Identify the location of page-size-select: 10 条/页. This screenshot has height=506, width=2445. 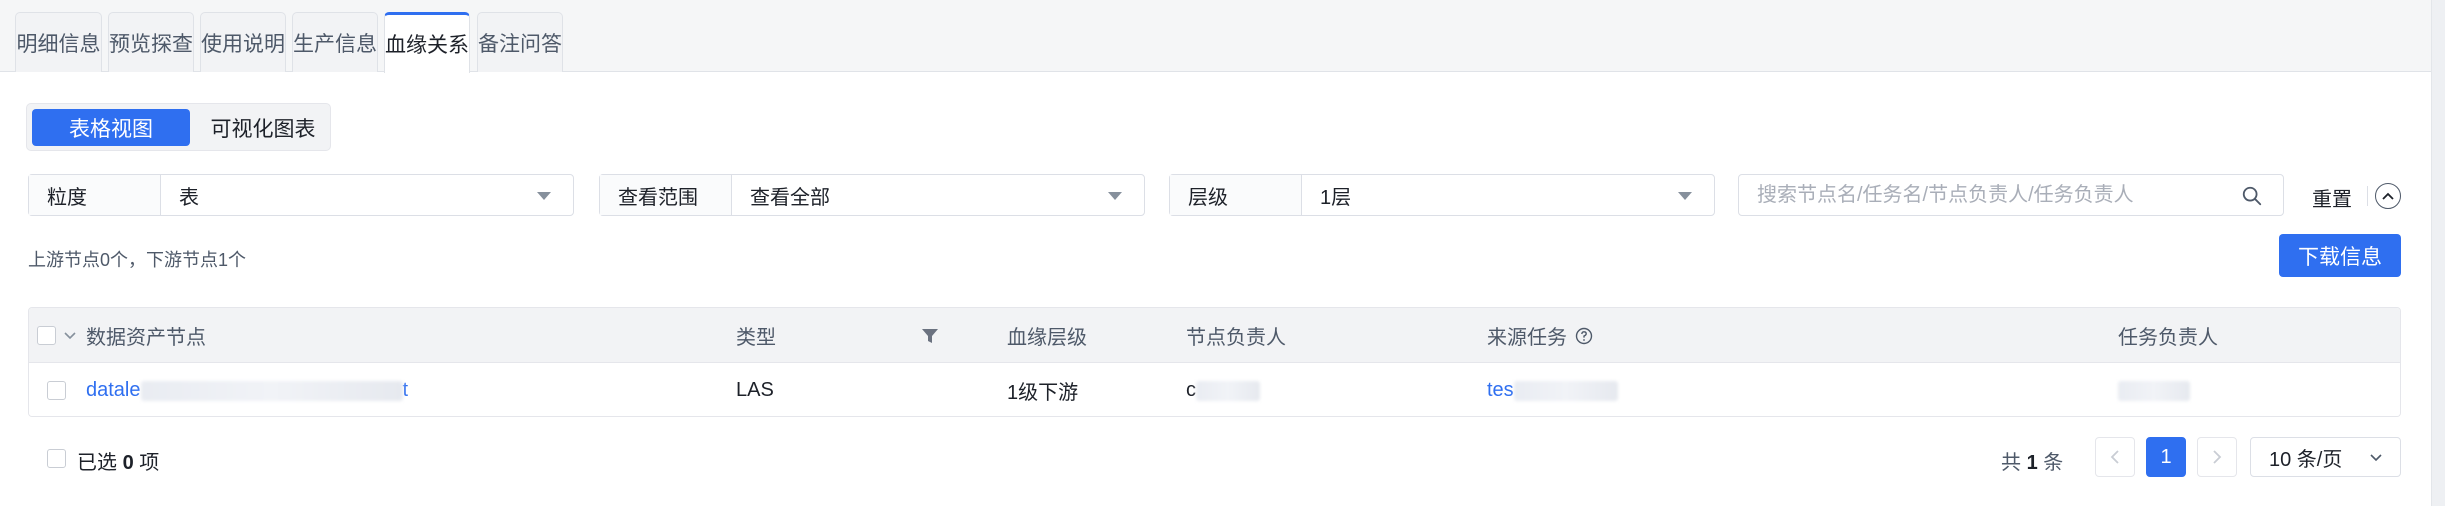
(2325, 457).